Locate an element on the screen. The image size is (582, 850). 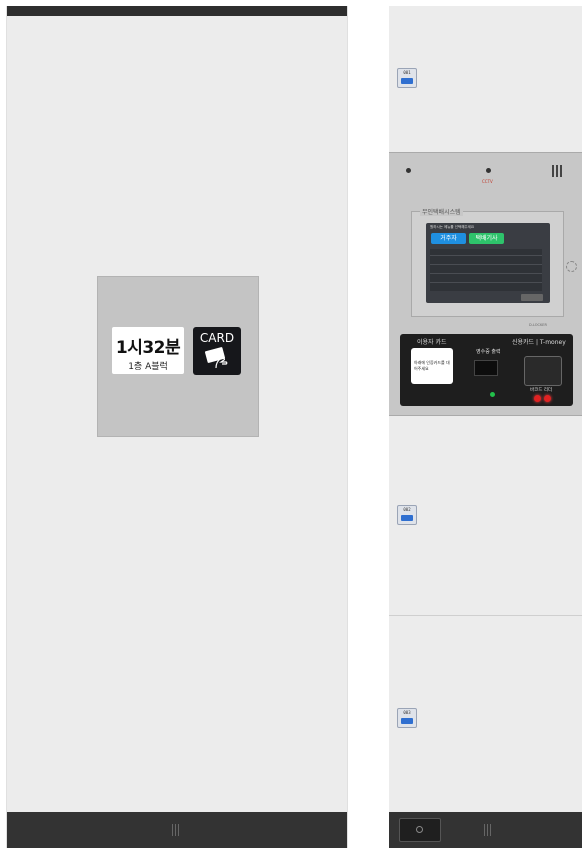
user-card-reader: 아래에 인증카드를 대어주세요 is located at coordinates (432, 366).